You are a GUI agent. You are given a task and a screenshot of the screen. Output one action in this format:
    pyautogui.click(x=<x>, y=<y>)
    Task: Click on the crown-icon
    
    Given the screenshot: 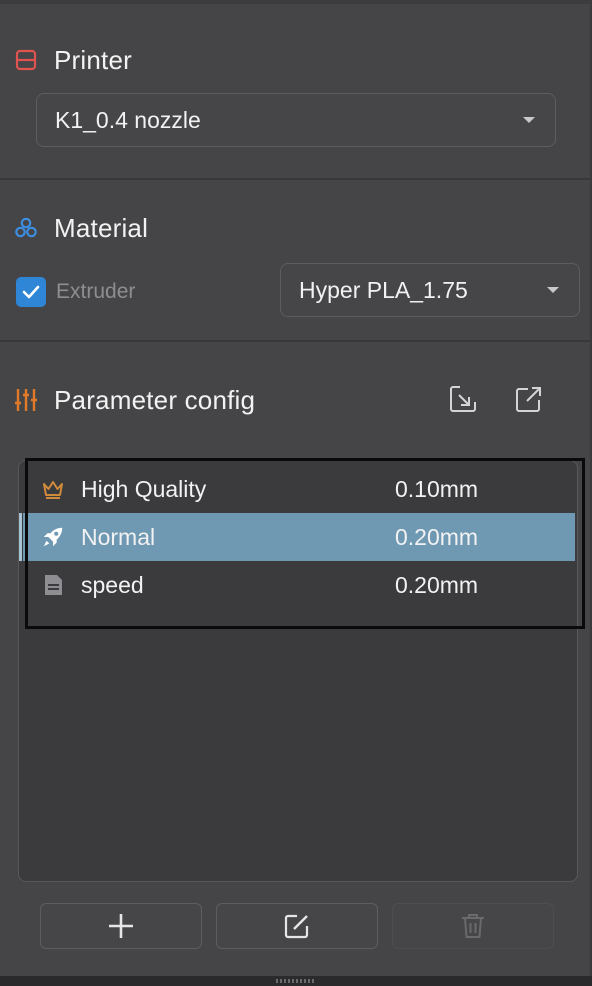 What is the action you would take?
    pyautogui.click(x=53, y=489)
    